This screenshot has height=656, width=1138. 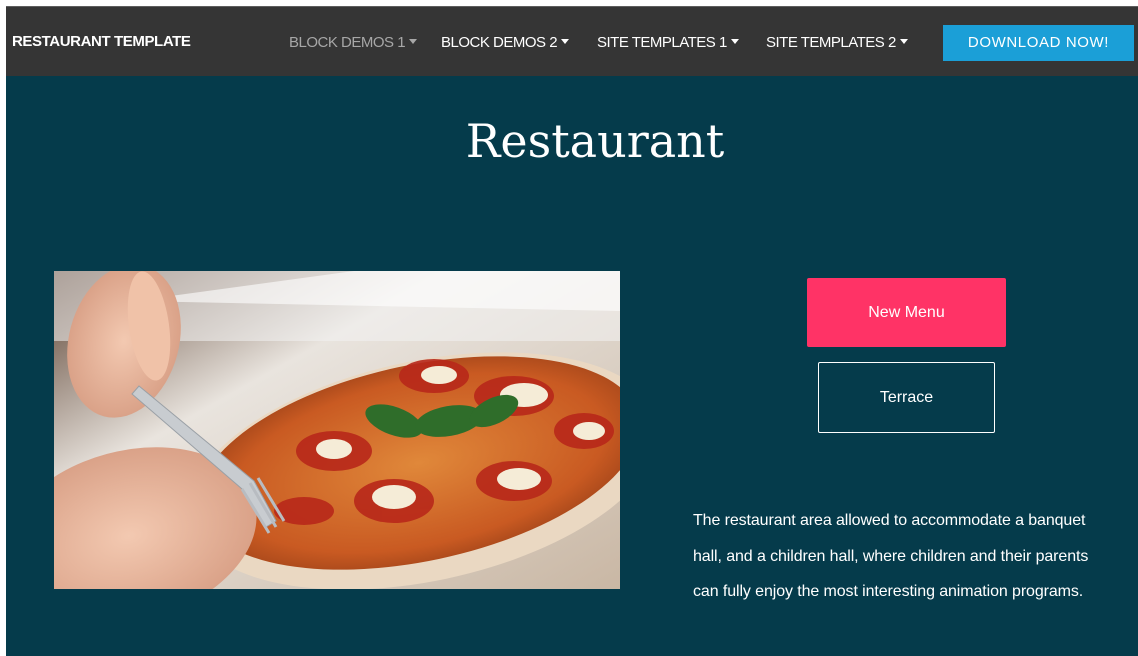 I want to click on nav-block-demos-1: BLOCK DEMOS 1, so click(x=353, y=42).